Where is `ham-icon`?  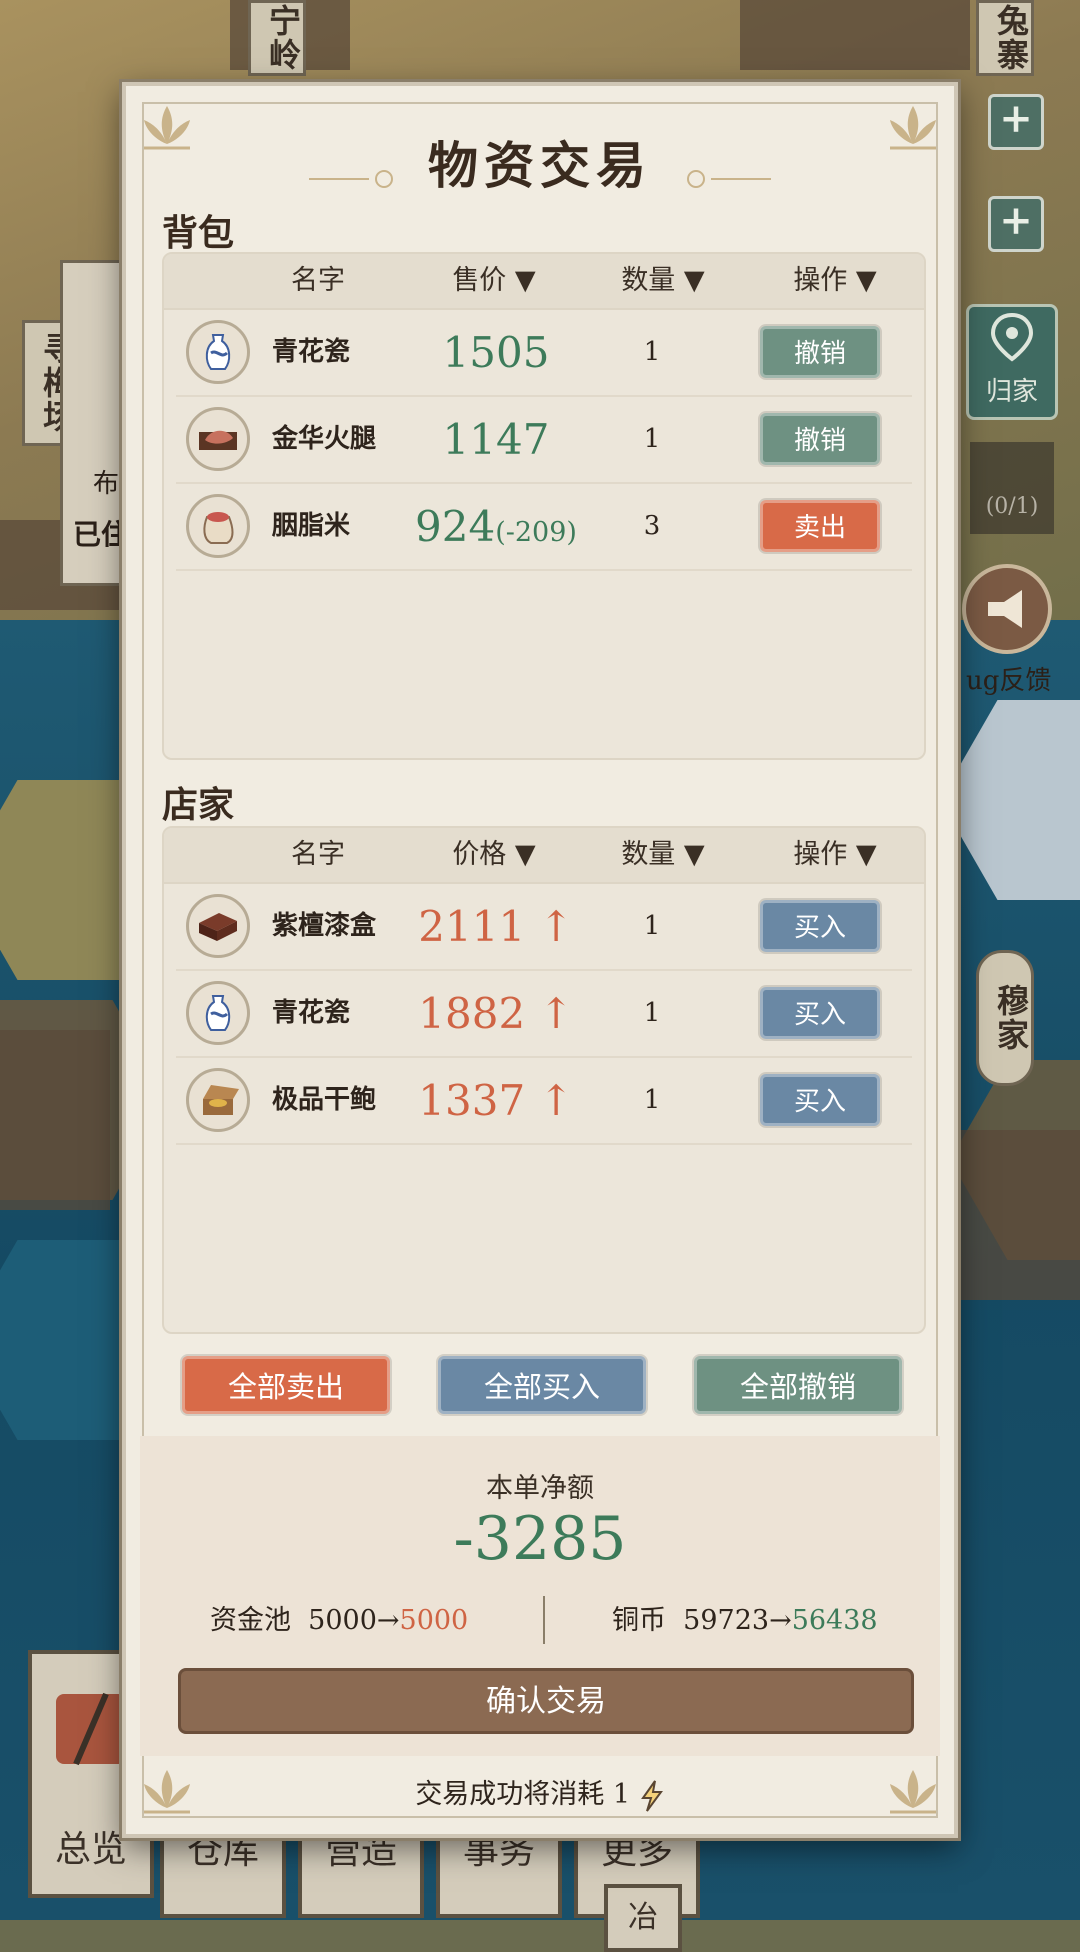 ham-icon is located at coordinates (218, 439).